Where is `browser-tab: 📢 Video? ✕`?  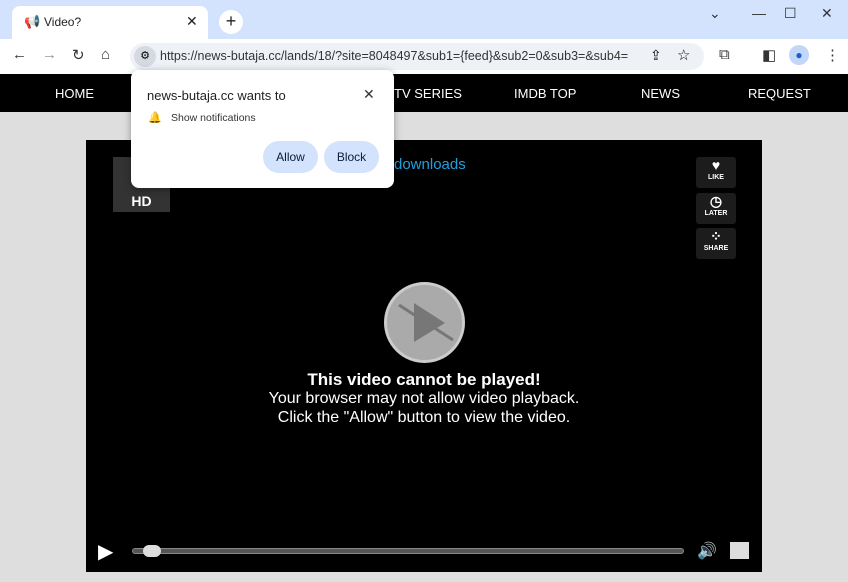 browser-tab: 📢 Video? ✕ is located at coordinates (110, 22).